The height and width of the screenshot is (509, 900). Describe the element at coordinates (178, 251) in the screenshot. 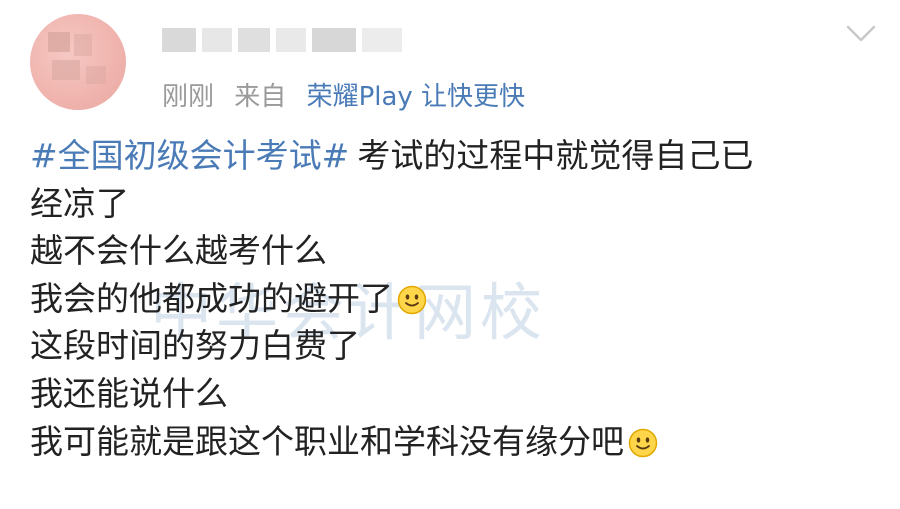

I see `content-line: 越不会什么越考什么` at that location.